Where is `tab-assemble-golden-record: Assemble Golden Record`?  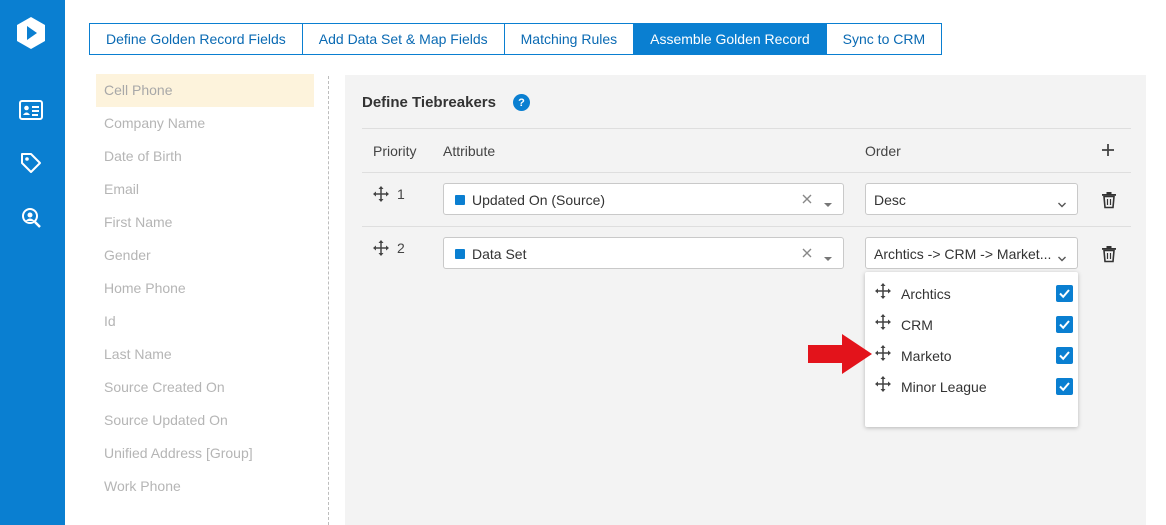
tab-assemble-golden-record: Assemble Golden Record is located at coordinates (730, 39).